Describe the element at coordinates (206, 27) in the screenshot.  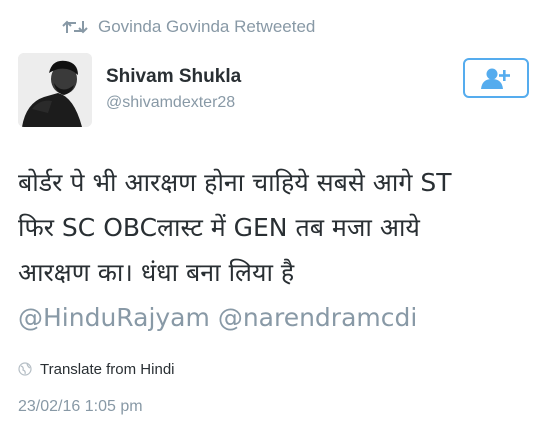
I see `retweet-label: Govinda Govinda Retweeted` at that location.